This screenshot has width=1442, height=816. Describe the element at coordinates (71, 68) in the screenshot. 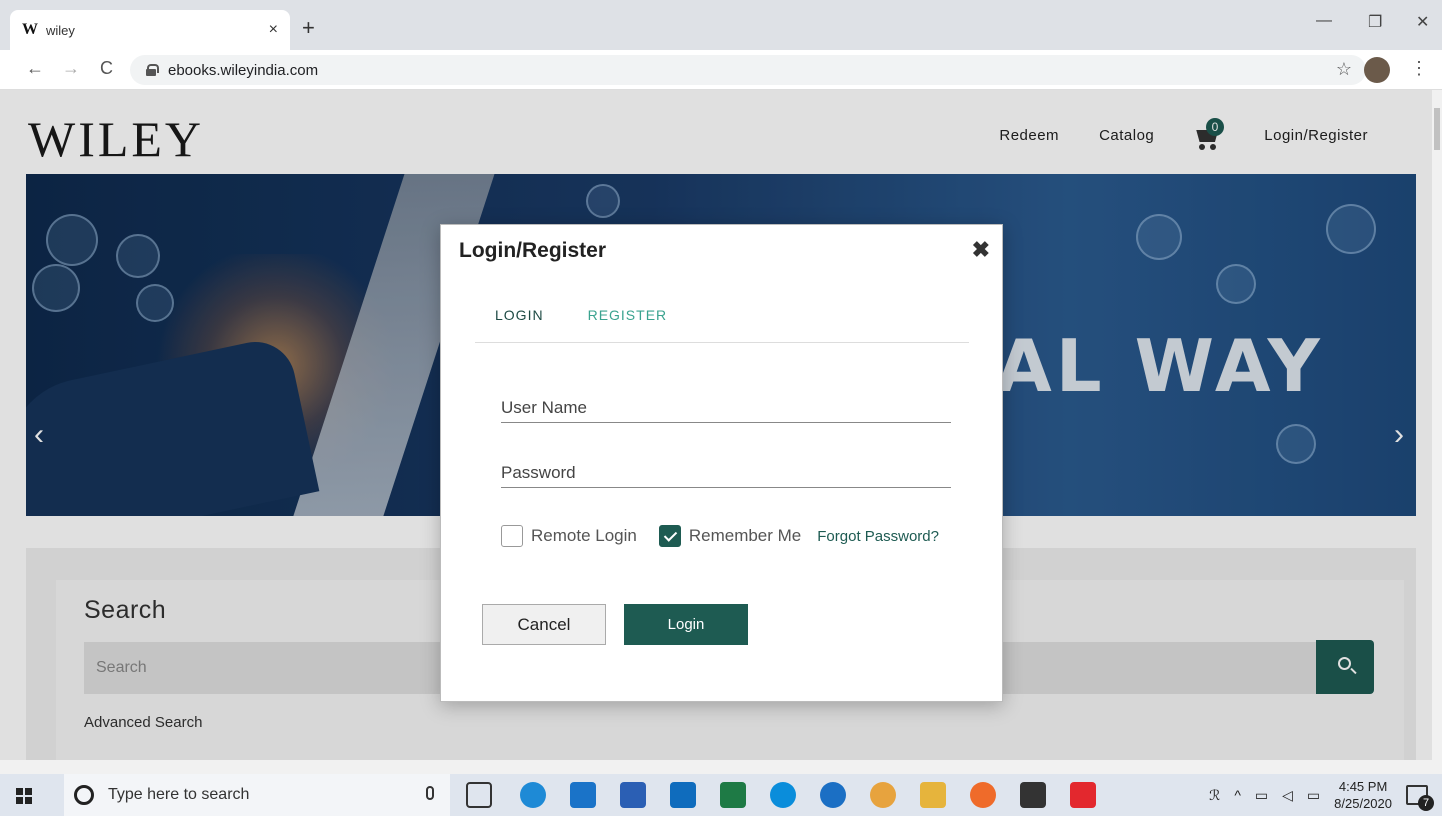

I see `forward-button: →` at that location.